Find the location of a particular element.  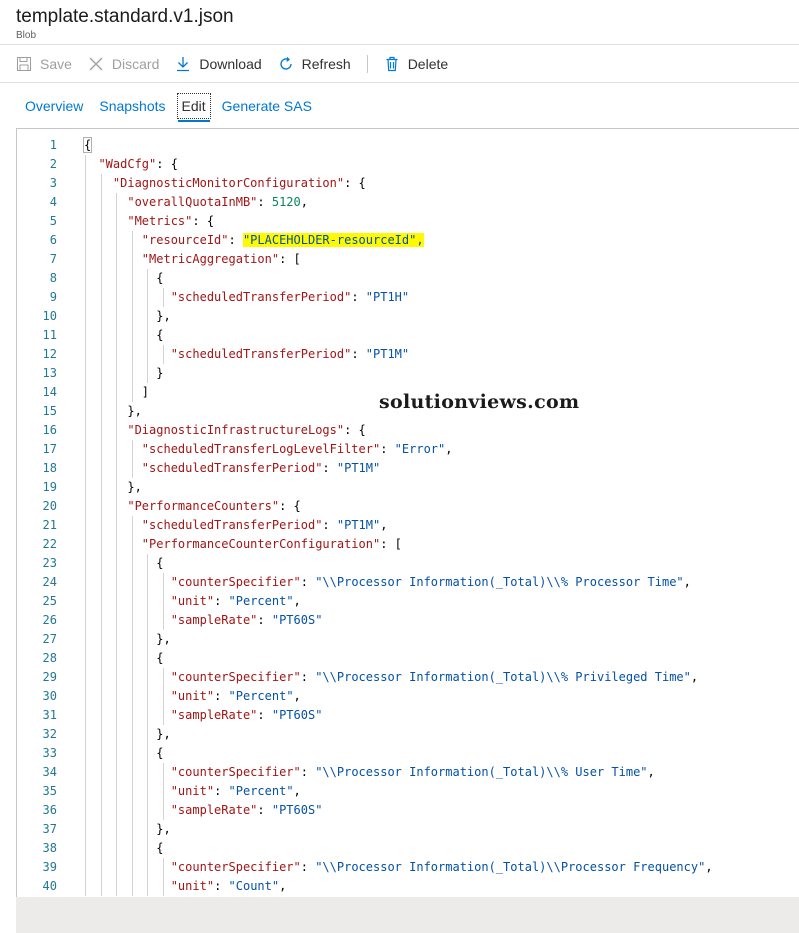

code-text: { is located at coordinates (123, 335).